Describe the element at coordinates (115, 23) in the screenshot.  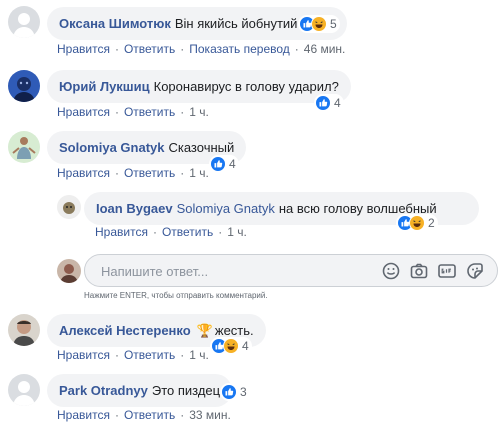
I see `comment-author: Оксана Шимотюк` at that location.